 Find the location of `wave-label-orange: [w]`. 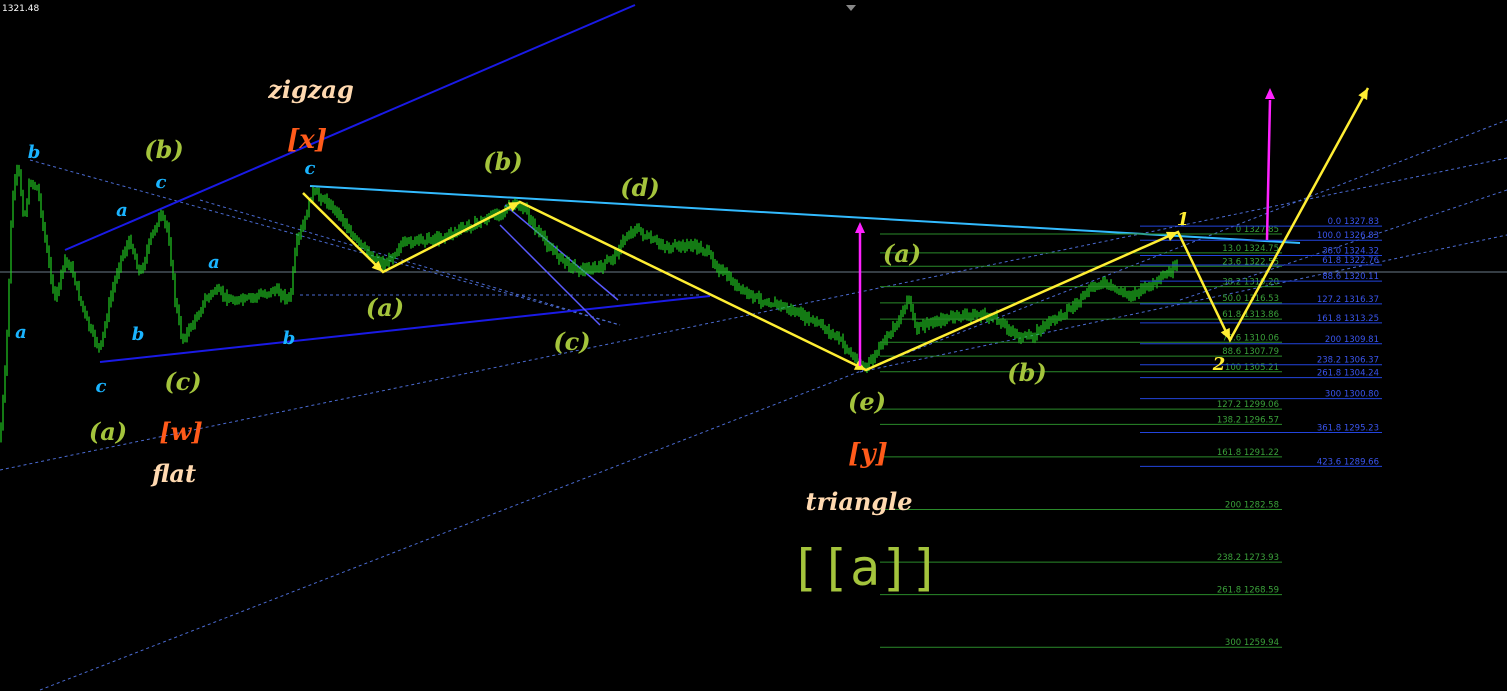

wave-label-orange: [w] is located at coordinates (180, 431).